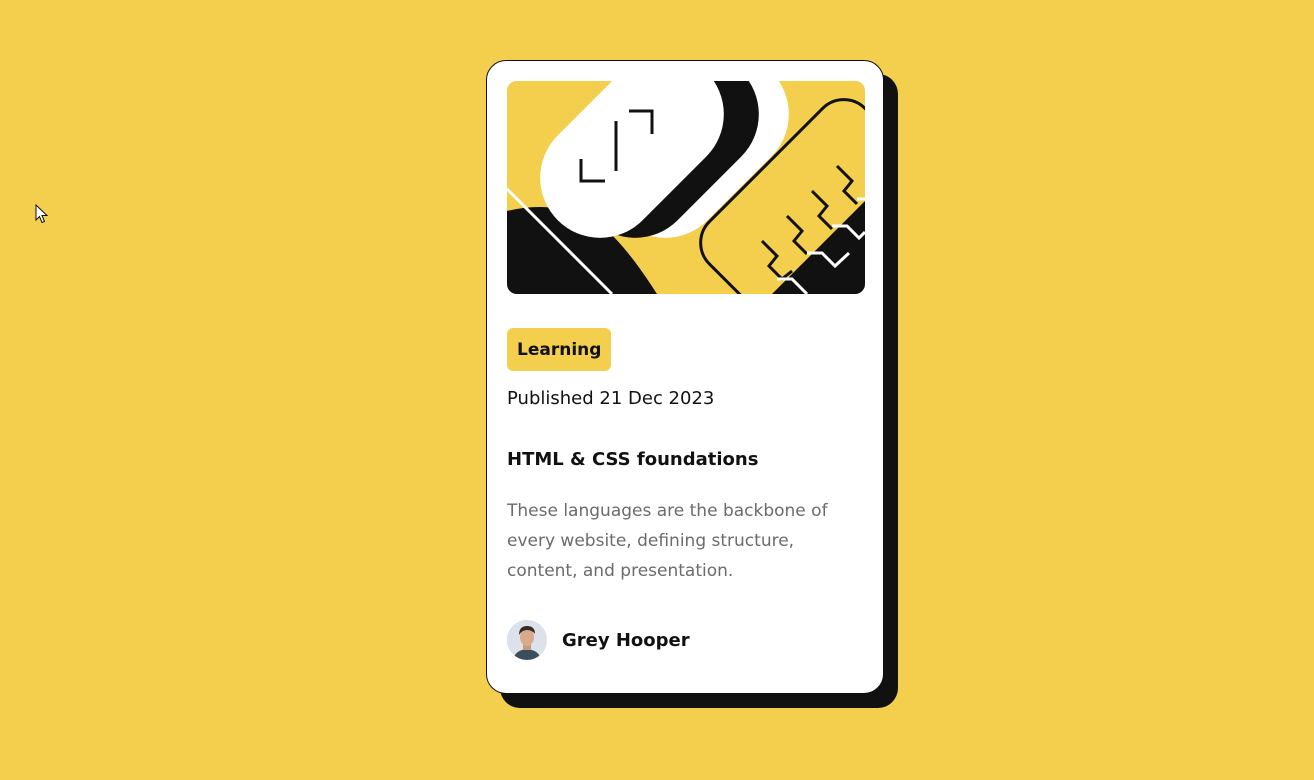  I want to click on card-title: HTML & CSS foundations, so click(632, 459).